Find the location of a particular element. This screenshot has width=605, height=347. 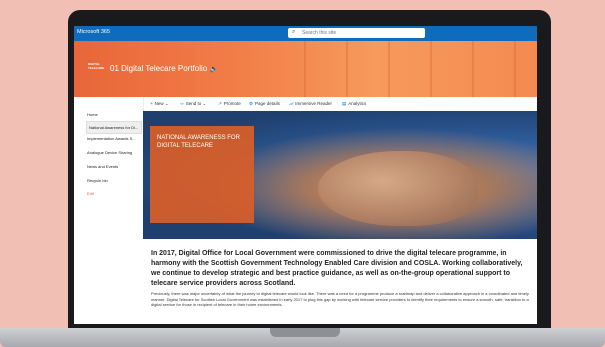

site-title: 01 Digital Telecare Portfolio 🔈 is located at coordinates (164, 68).